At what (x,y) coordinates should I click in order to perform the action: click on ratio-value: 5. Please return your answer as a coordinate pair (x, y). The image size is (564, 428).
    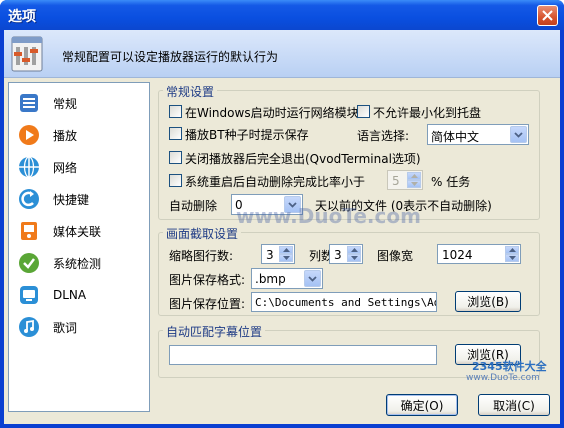
    Looking at the image, I should click on (396, 181).